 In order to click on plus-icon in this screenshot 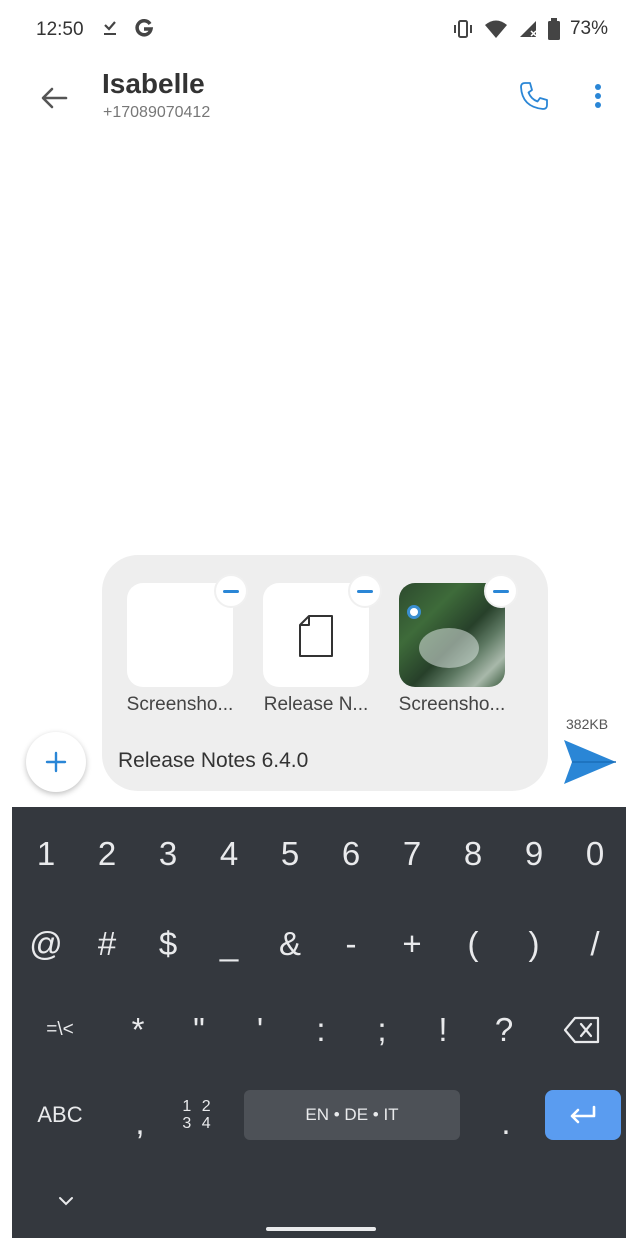, I will do `click(56, 762)`.